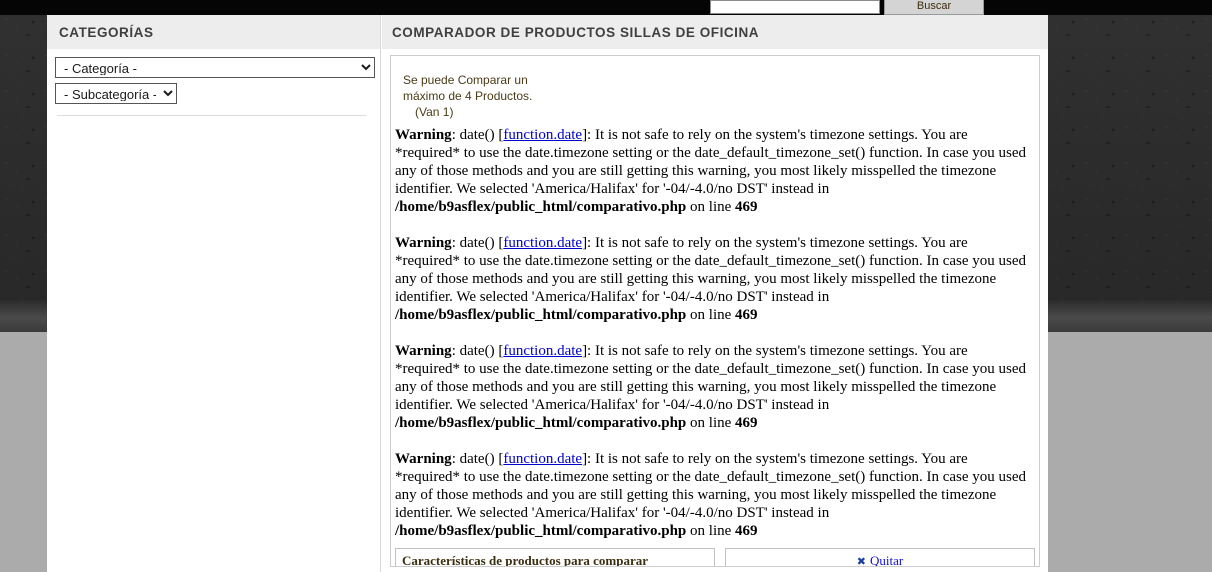 Image resolution: width=1212 pixels, height=572 pixels. I want to click on search-button: Buscar, so click(934, 7).